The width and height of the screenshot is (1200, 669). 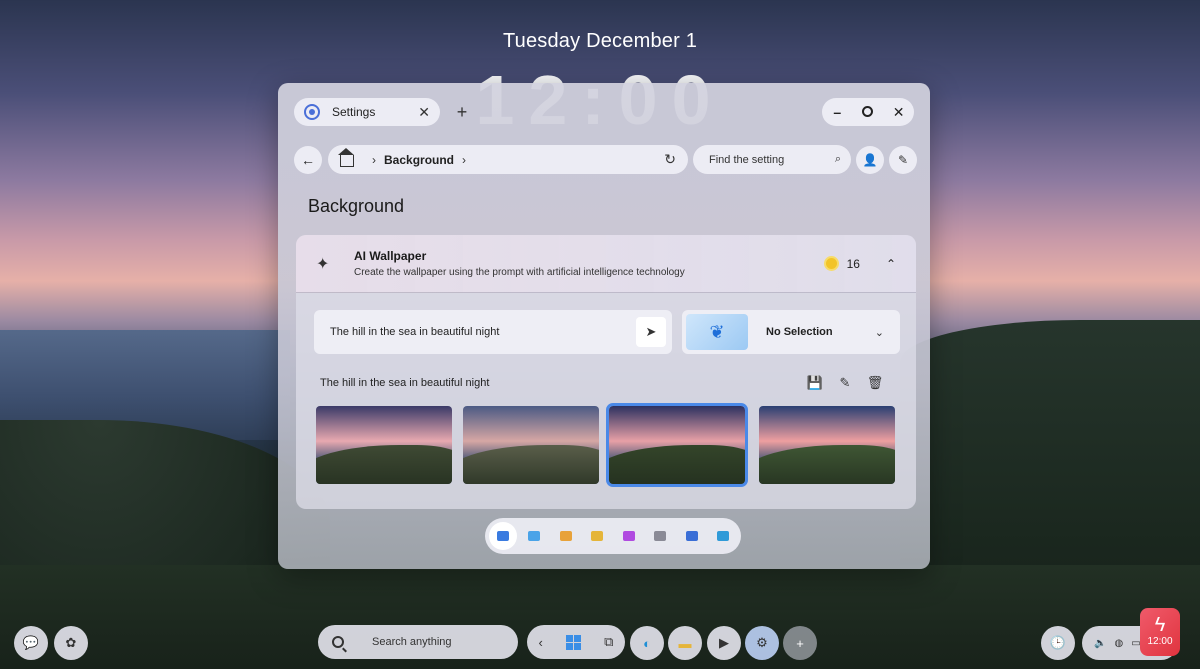 What do you see at coordinates (613, 536) in the screenshot?
I see `settings-dock` at bounding box center [613, 536].